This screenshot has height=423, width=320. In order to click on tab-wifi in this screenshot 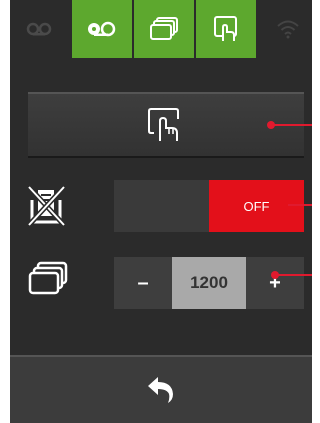, I will do `click(285, 29)`.